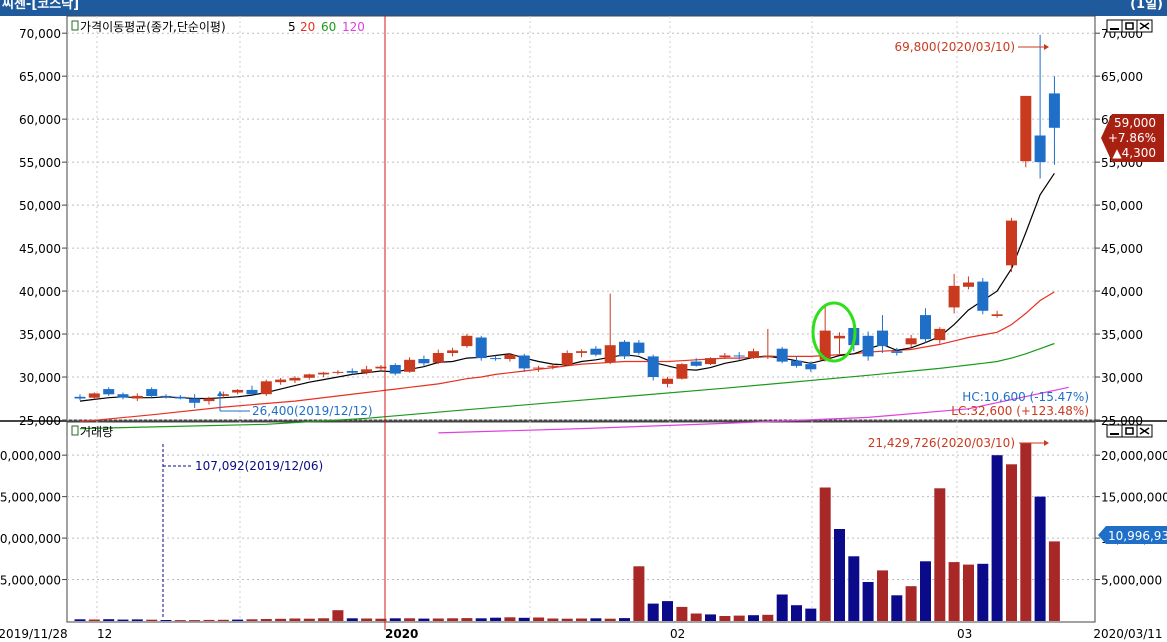 Image resolution: width=1167 pixels, height=642 pixels. What do you see at coordinates (1025, 397) in the screenshot?
I see `hc-annotation: HC:10,600 (-15.47%)` at bounding box center [1025, 397].